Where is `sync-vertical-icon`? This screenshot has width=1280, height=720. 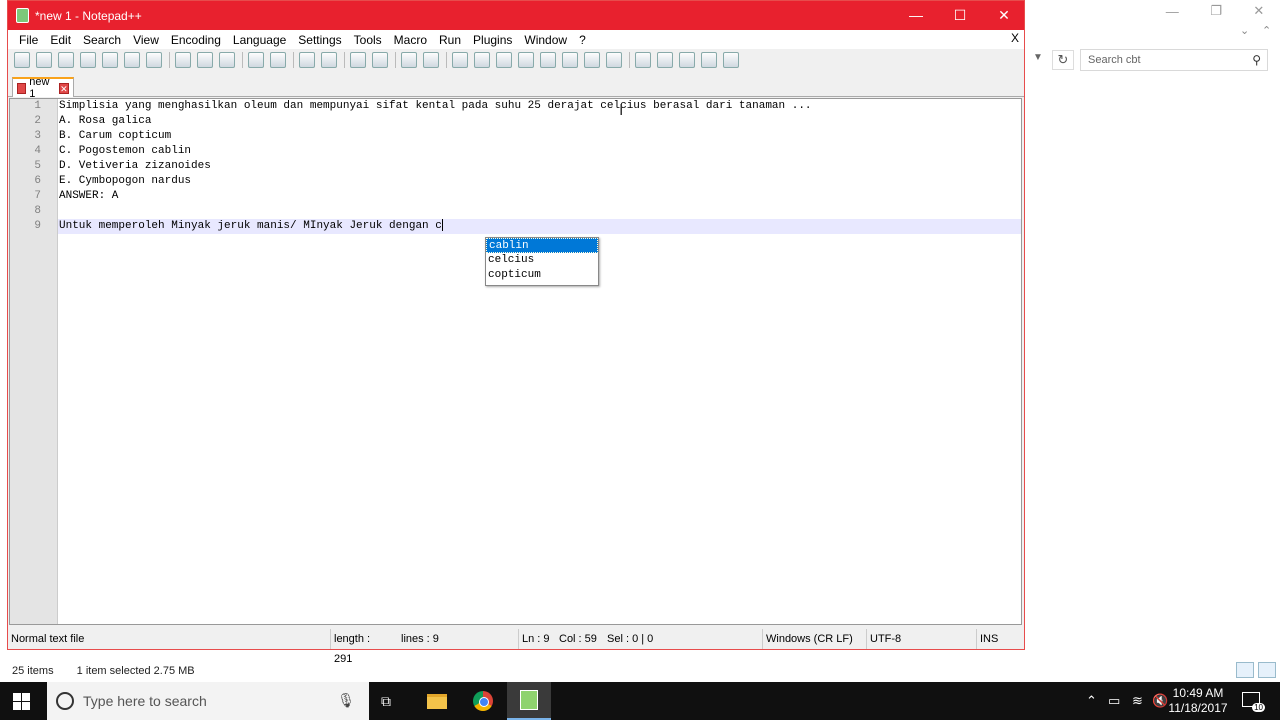
sync-vertical-icon is located at coordinates (409, 60).